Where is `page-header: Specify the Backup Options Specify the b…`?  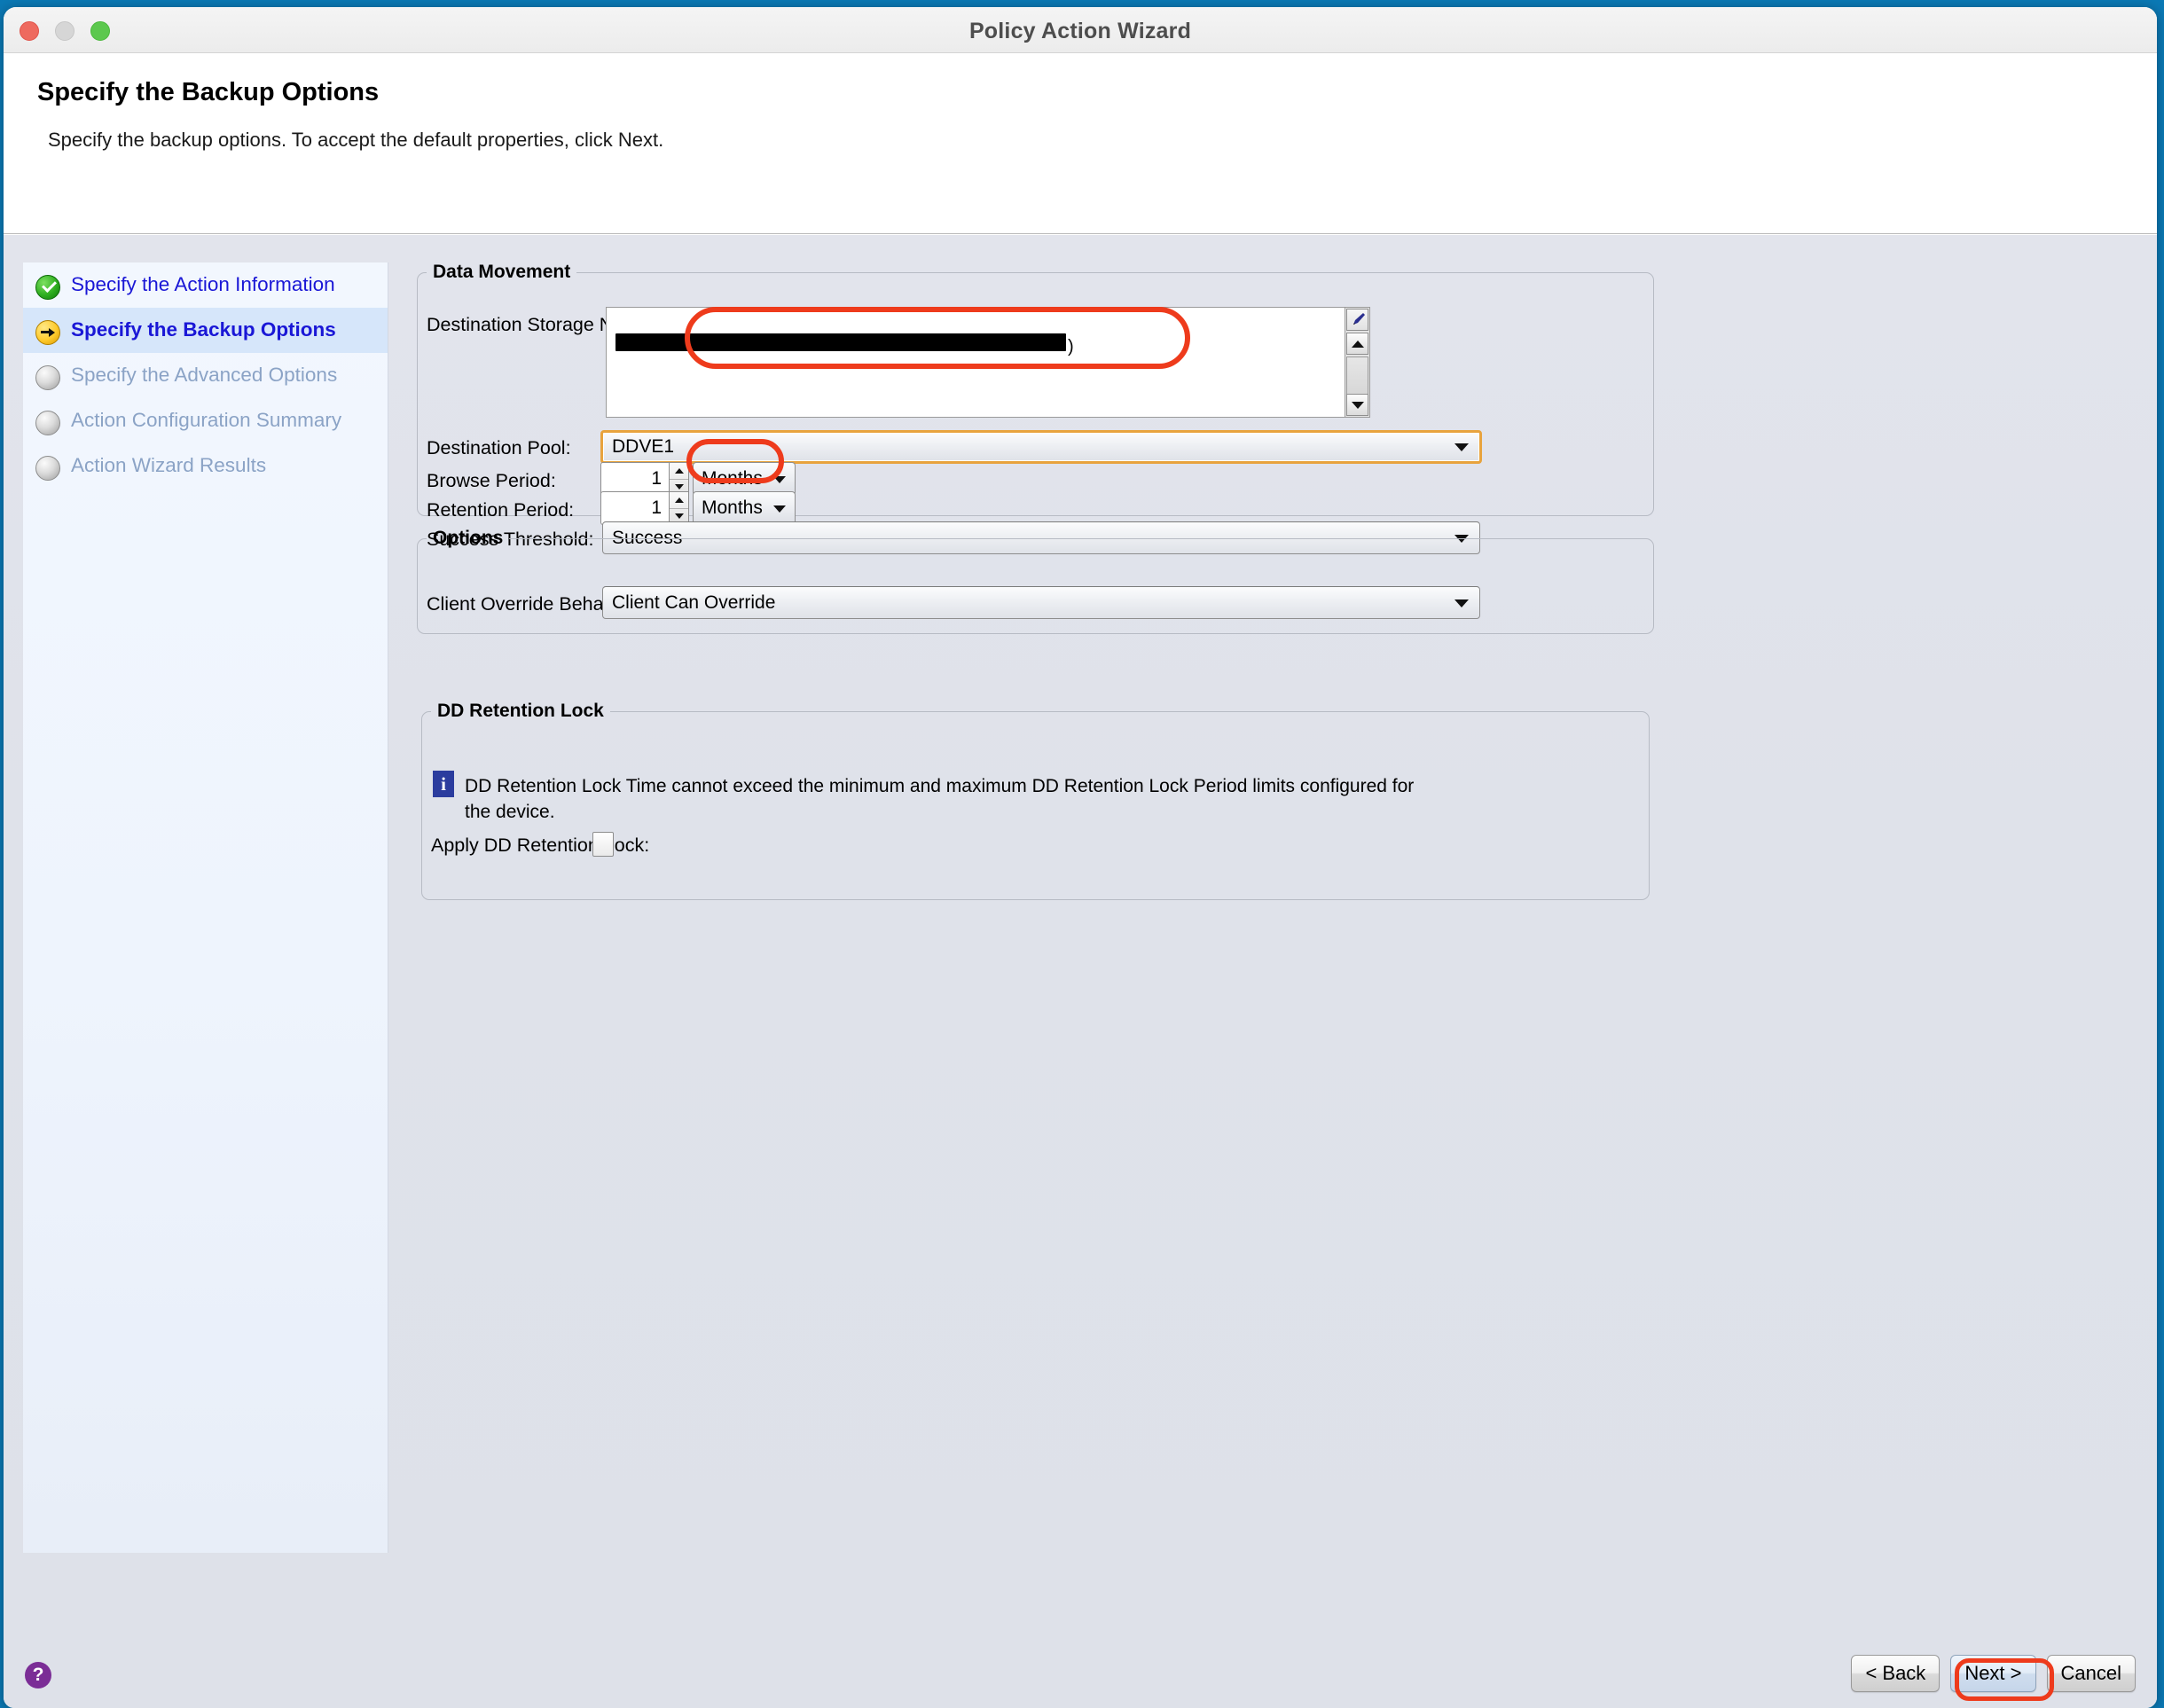
page-header: Specify the Backup Options Specify the b… is located at coordinates (1080, 143).